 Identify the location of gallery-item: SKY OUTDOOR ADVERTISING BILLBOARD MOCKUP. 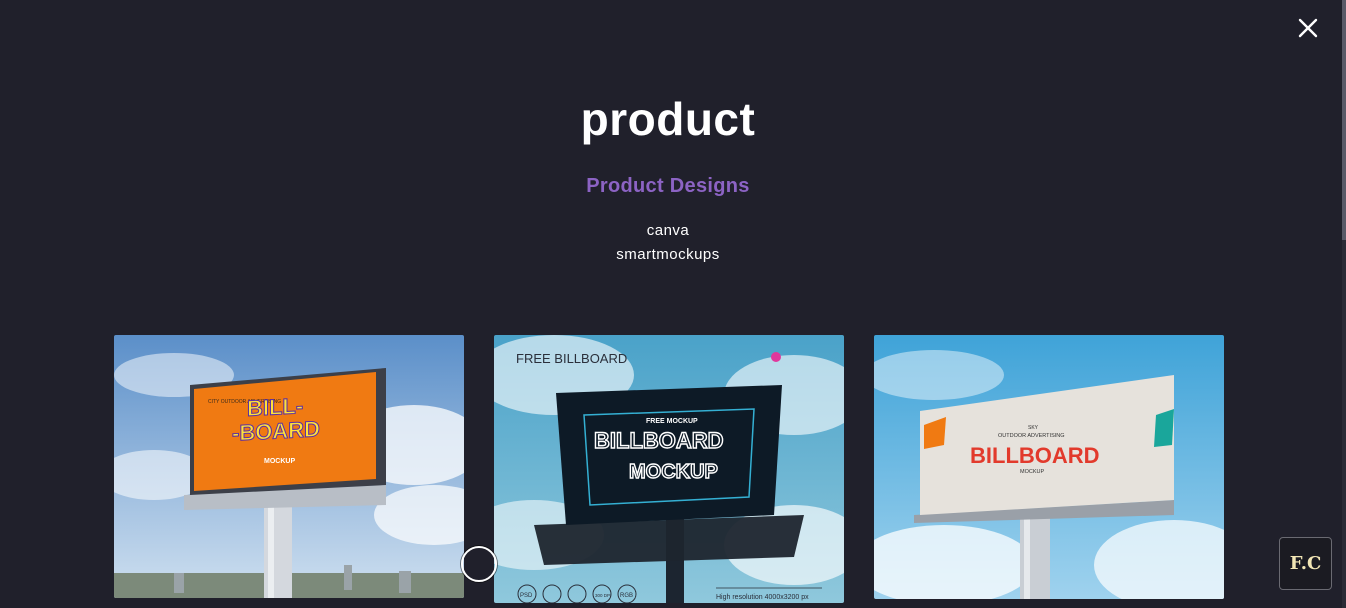
(1049, 467).